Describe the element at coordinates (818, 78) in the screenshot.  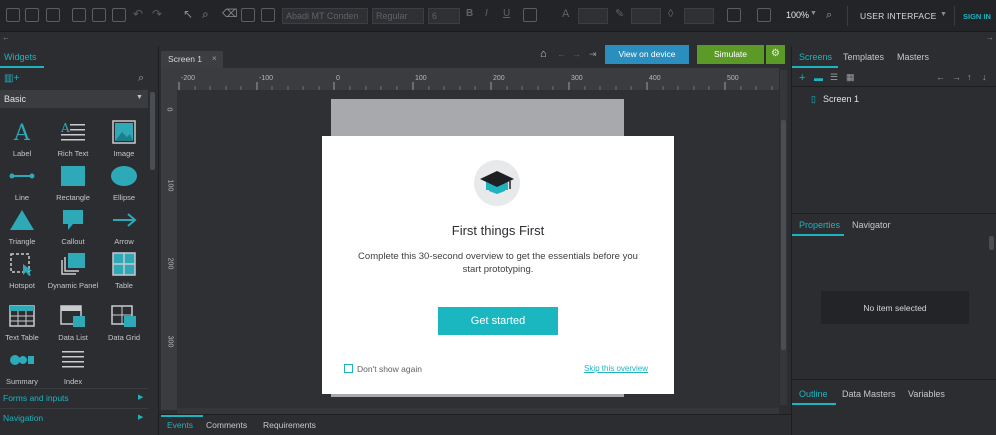
I see `add-folder-icon: ▬` at that location.